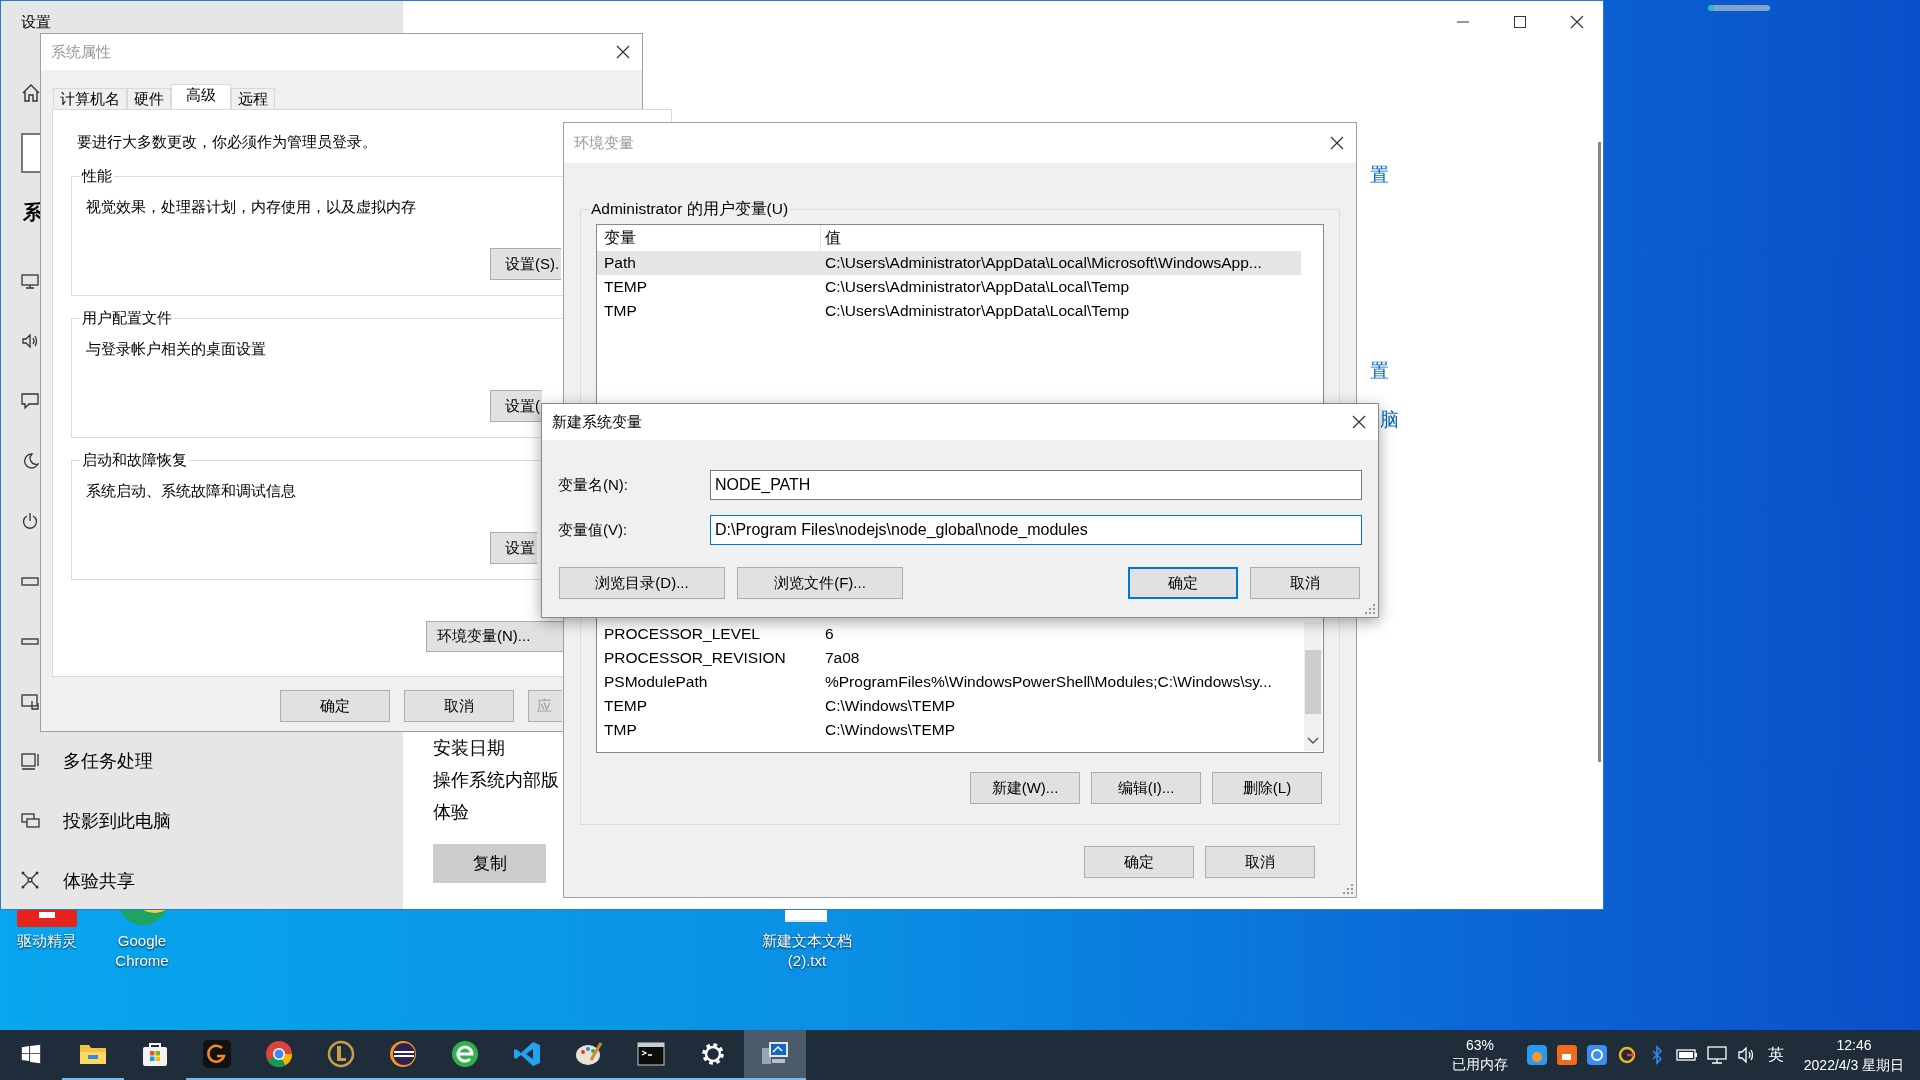  What do you see at coordinates (30, 701) in the screenshot?
I see `tablet-icon` at bounding box center [30, 701].